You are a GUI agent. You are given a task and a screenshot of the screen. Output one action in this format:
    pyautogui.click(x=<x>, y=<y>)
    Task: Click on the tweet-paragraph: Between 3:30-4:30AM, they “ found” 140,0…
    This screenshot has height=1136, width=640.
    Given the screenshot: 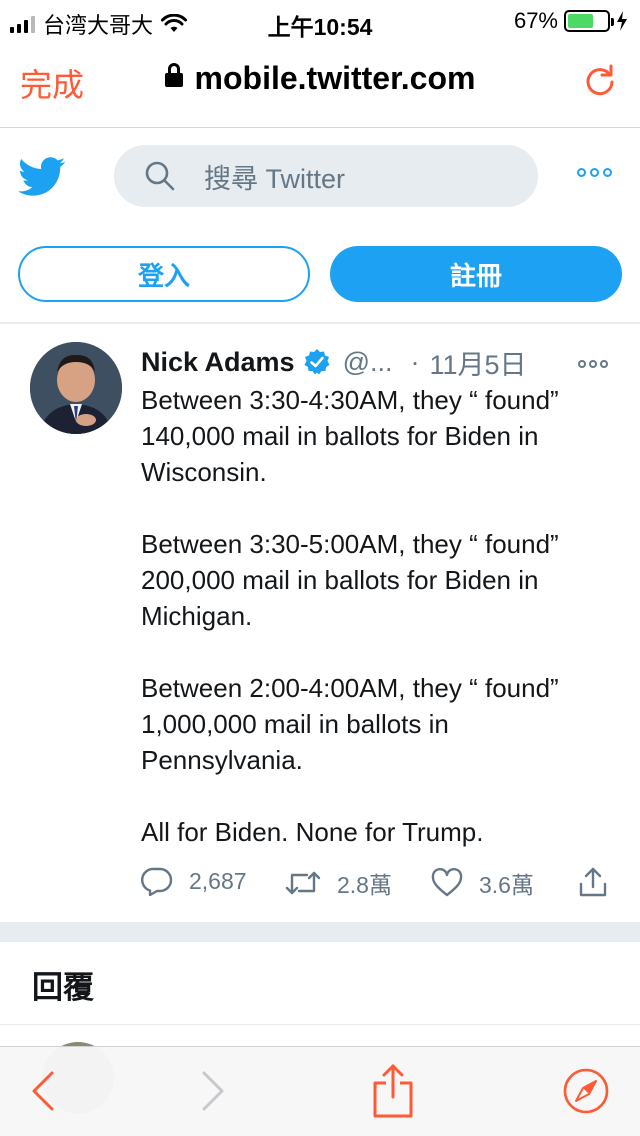 What is the action you would take?
    pyautogui.click(x=350, y=436)
    